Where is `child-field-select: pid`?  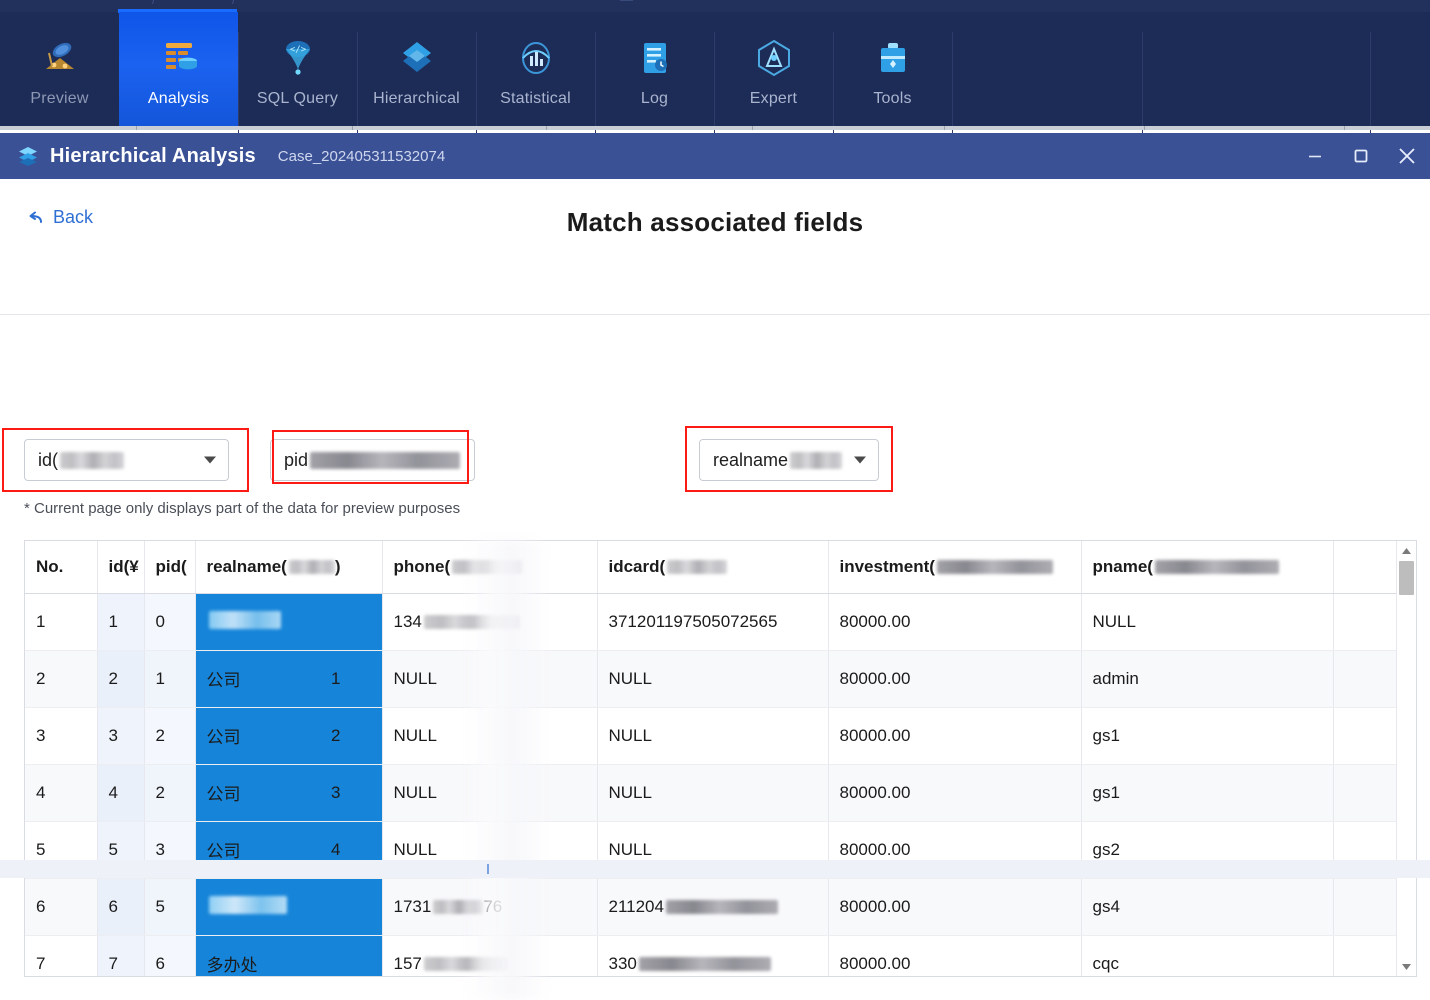 child-field-select: pid is located at coordinates (372, 460).